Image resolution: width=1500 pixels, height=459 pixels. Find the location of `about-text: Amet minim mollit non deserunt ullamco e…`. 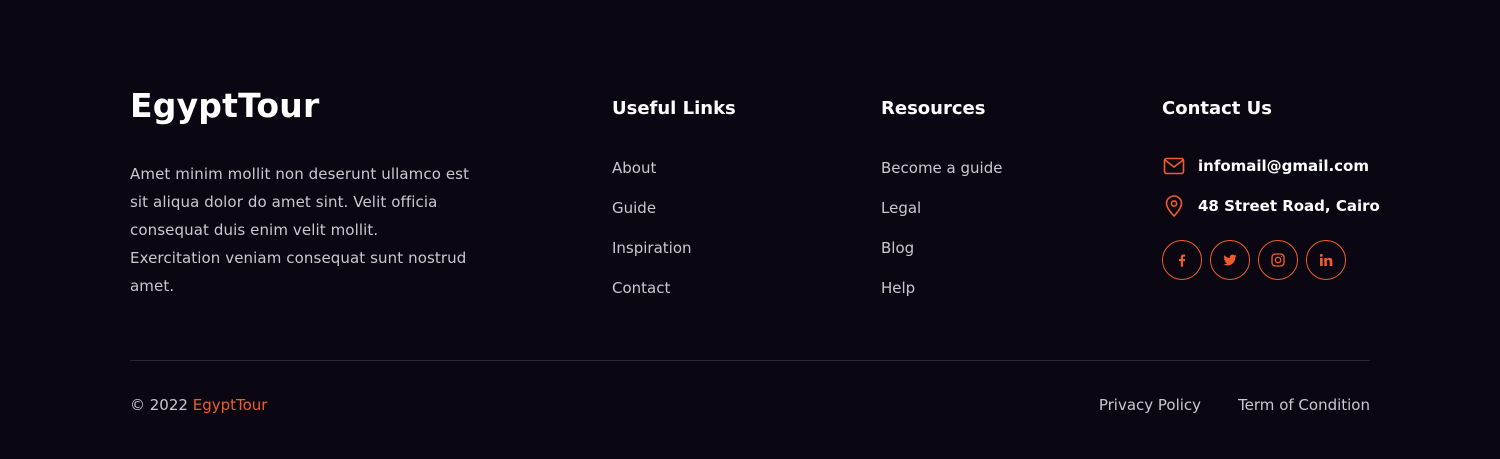

about-text: Amet minim mollit non deserunt ullamco e… is located at coordinates (300, 230).